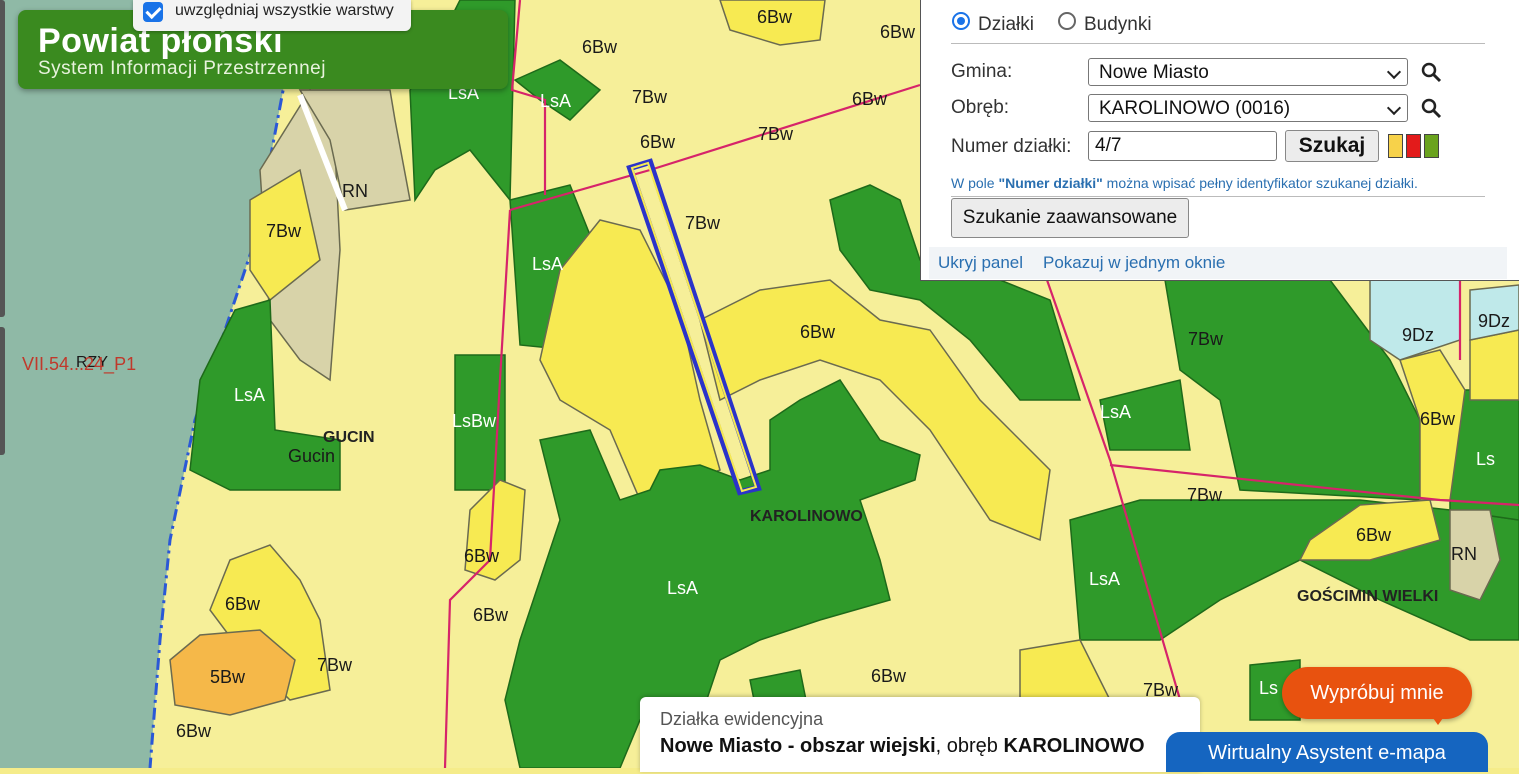 This screenshot has width=1519, height=774. I want to click on obreb-label: Obręb:, so click(980, 107).